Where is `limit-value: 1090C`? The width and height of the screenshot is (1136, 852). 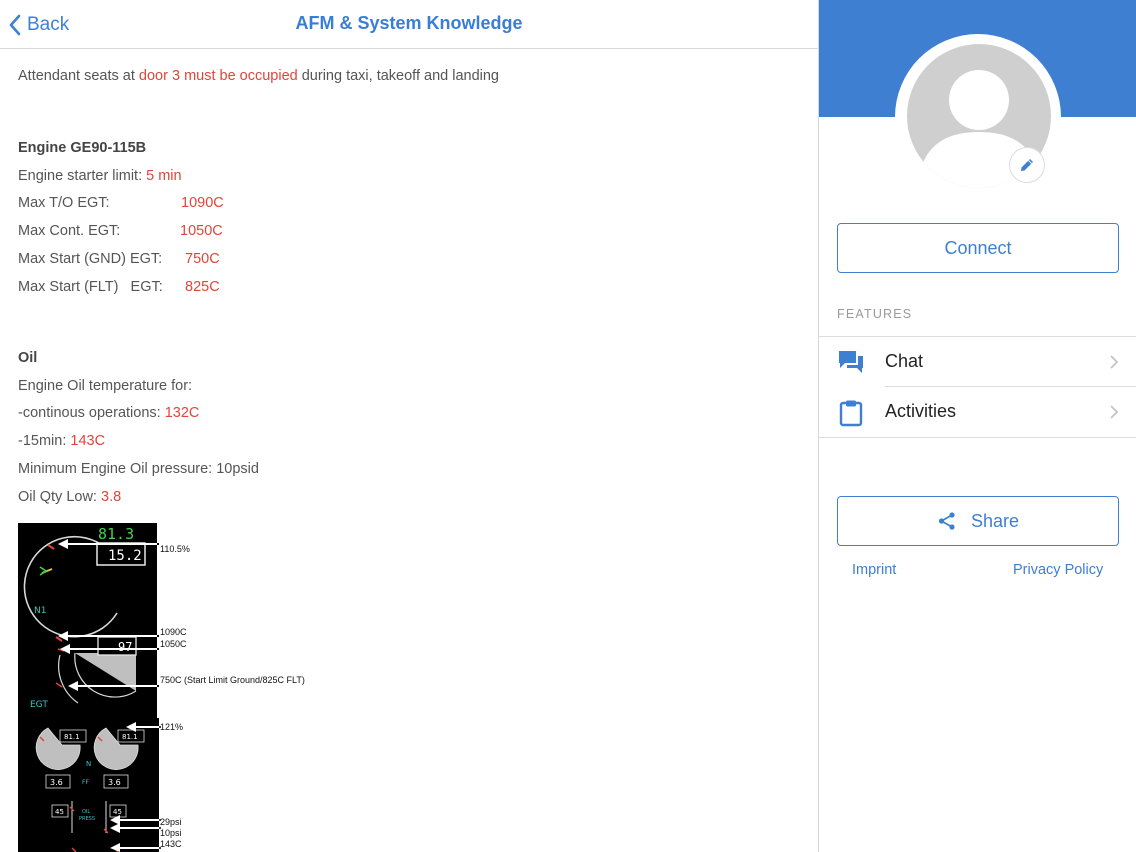
limit-value: 1090C is located at coordinates (202, 203).